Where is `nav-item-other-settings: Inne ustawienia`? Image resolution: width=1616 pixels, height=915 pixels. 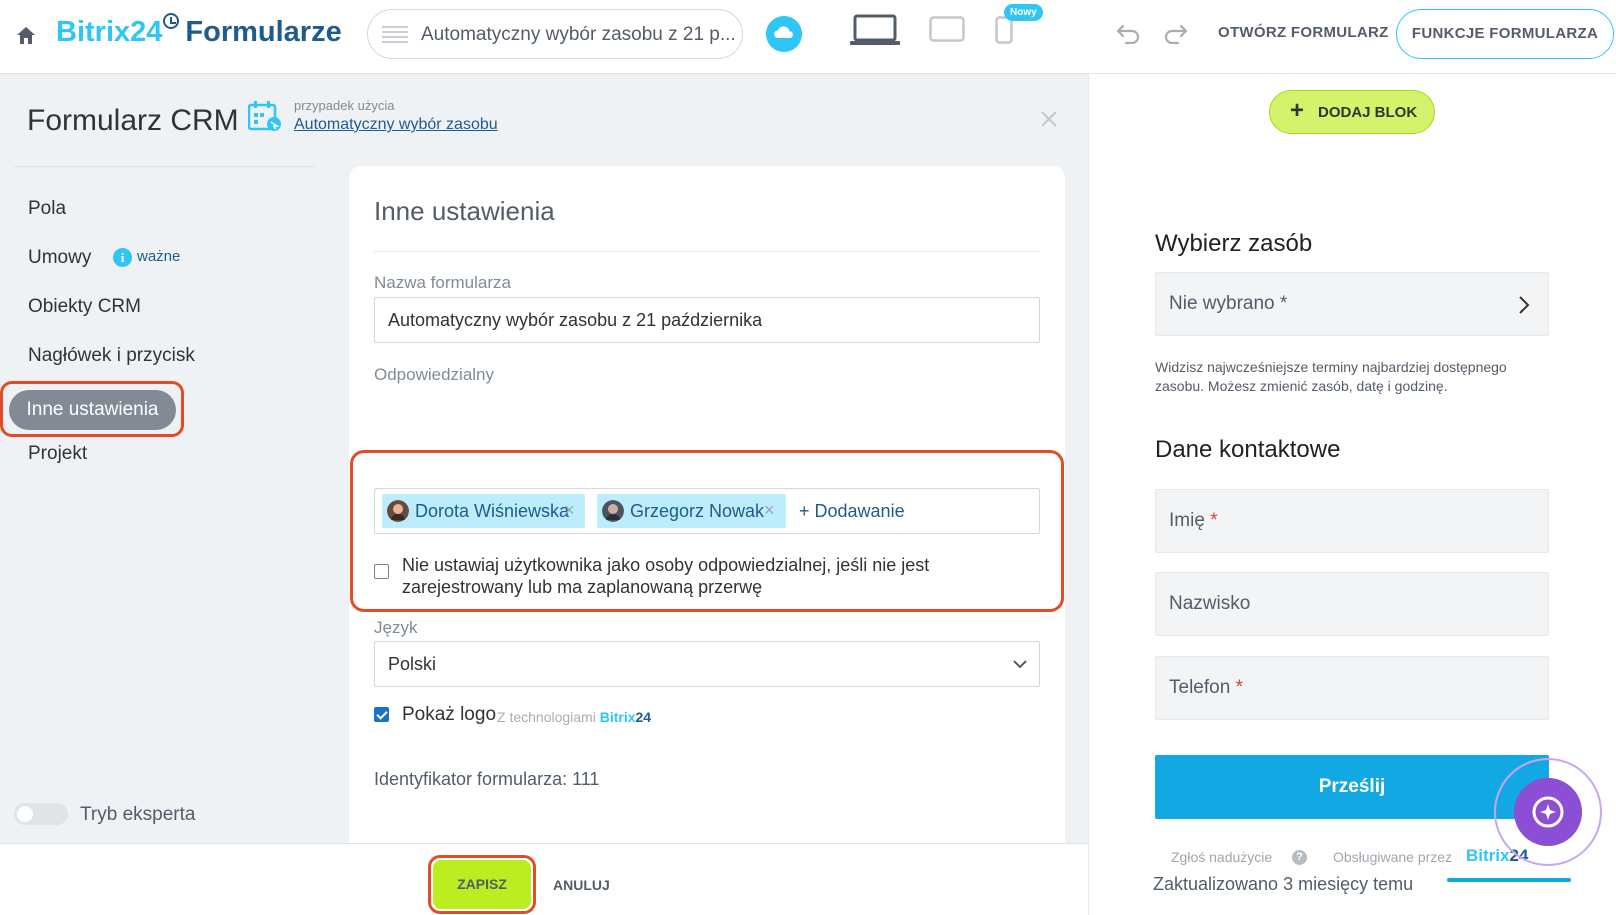 nav-item-other-settings: Inne ustawienia is located at coordinates (92, 410).